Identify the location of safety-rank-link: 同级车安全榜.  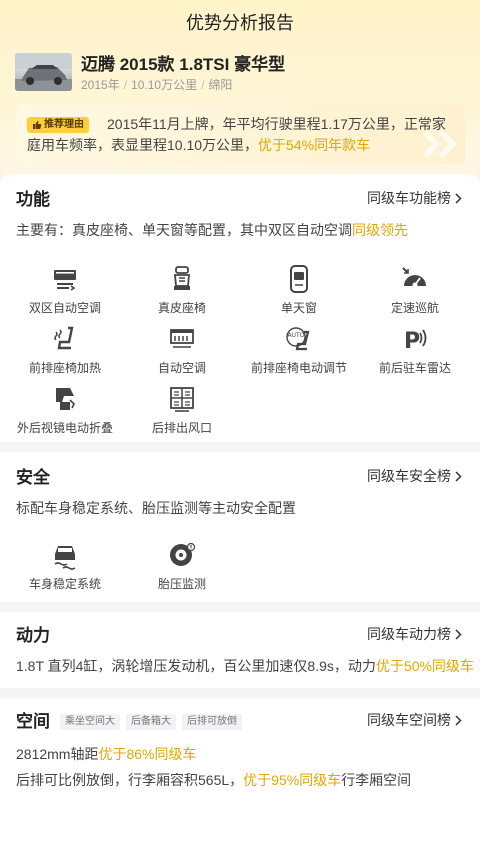
(414, 476).